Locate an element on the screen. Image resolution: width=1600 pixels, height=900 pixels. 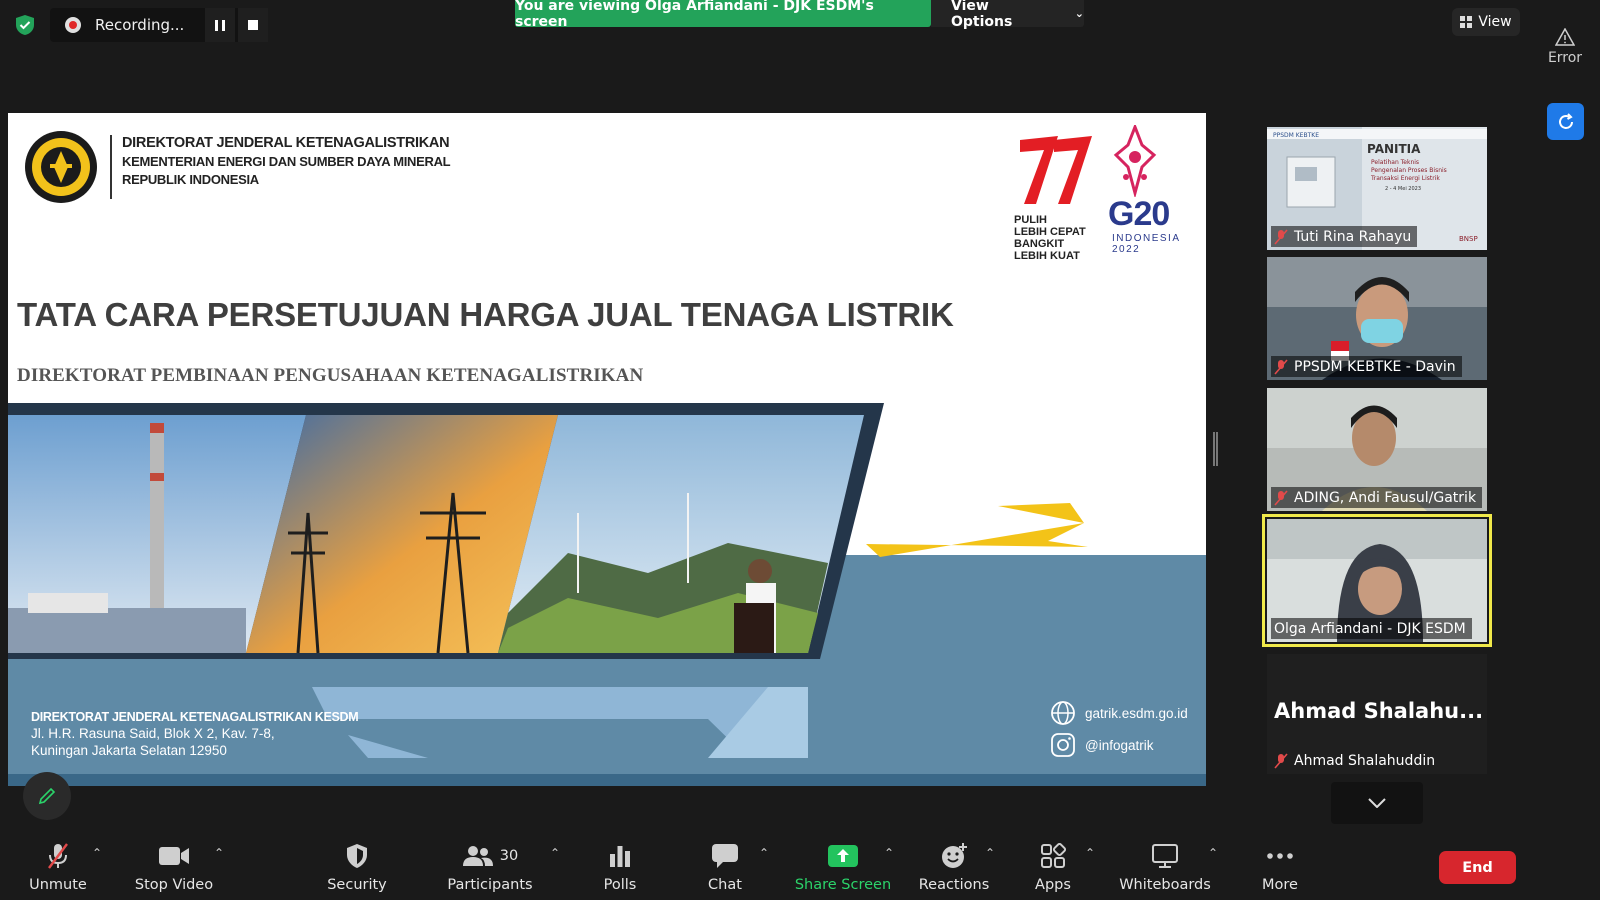
reactions-options-caret: ⌃ is located at coordinates (990, 853).